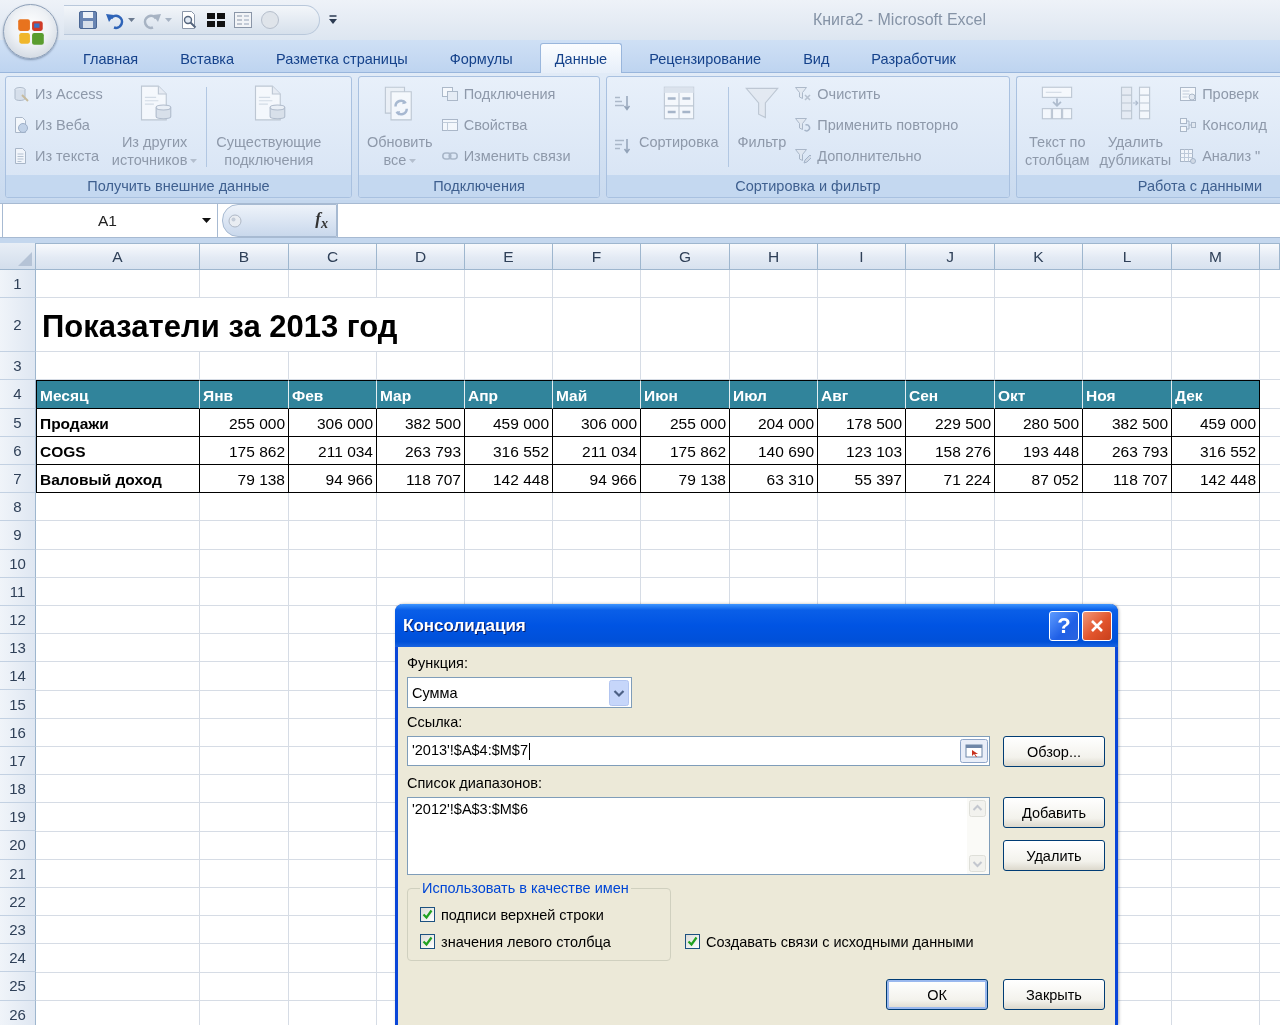 This screenshot has width=1280, height=1025. Describe the element at coordinates (18, 930) in the screenshot. I see `row-header: 23` at that location.